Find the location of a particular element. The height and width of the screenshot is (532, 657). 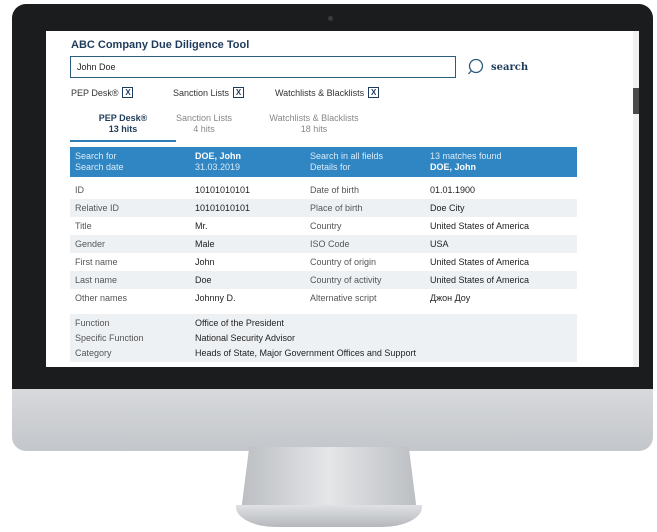

function-value: Office of the President is located at coordinates (239, 323).